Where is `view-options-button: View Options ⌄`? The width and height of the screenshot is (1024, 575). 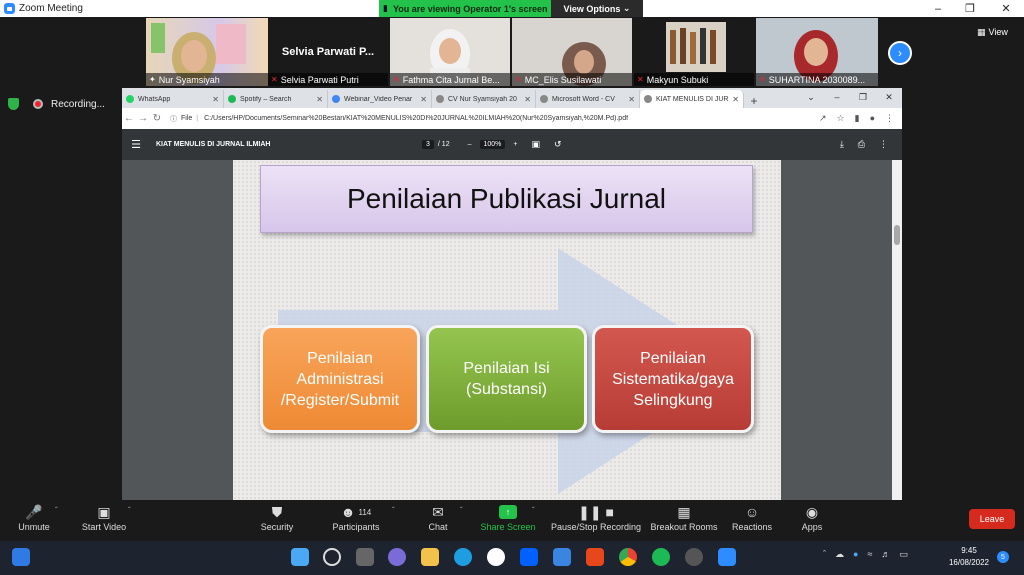 view-options-button: View Options ⌄ is located at coordinates (597, 8).